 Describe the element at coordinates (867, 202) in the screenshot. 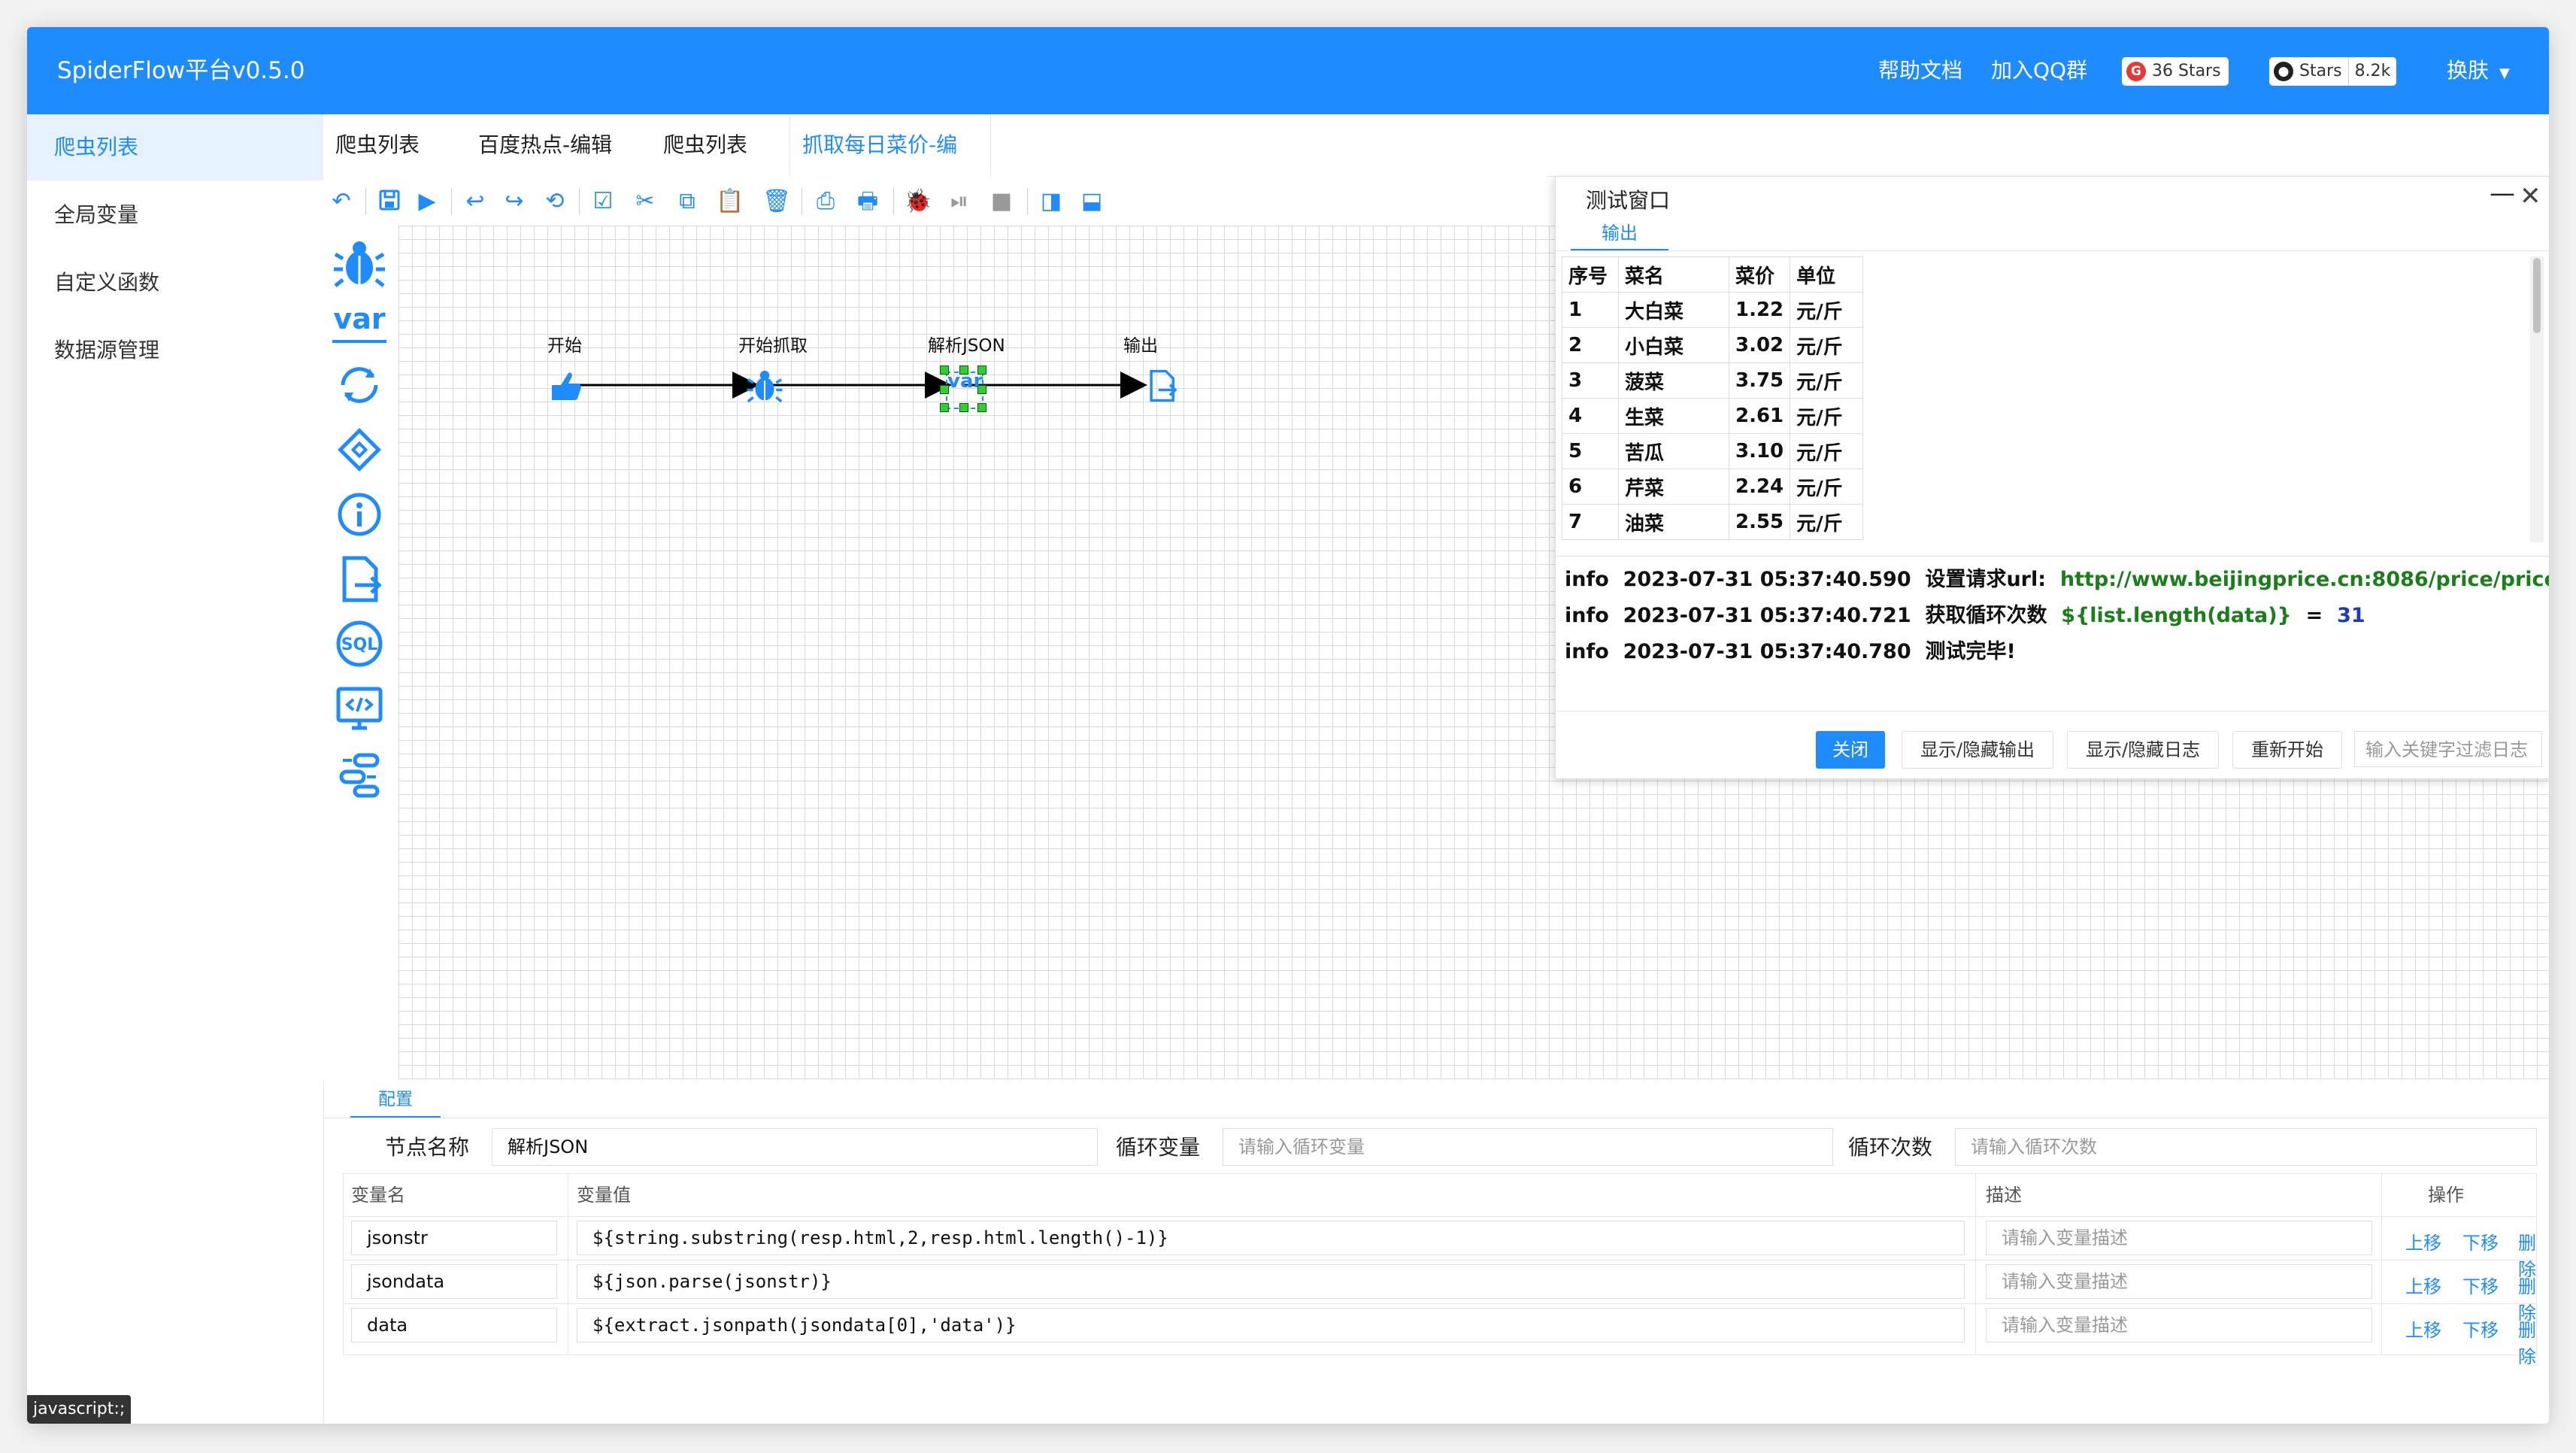

I see `print-icon: 🖶` at that location.